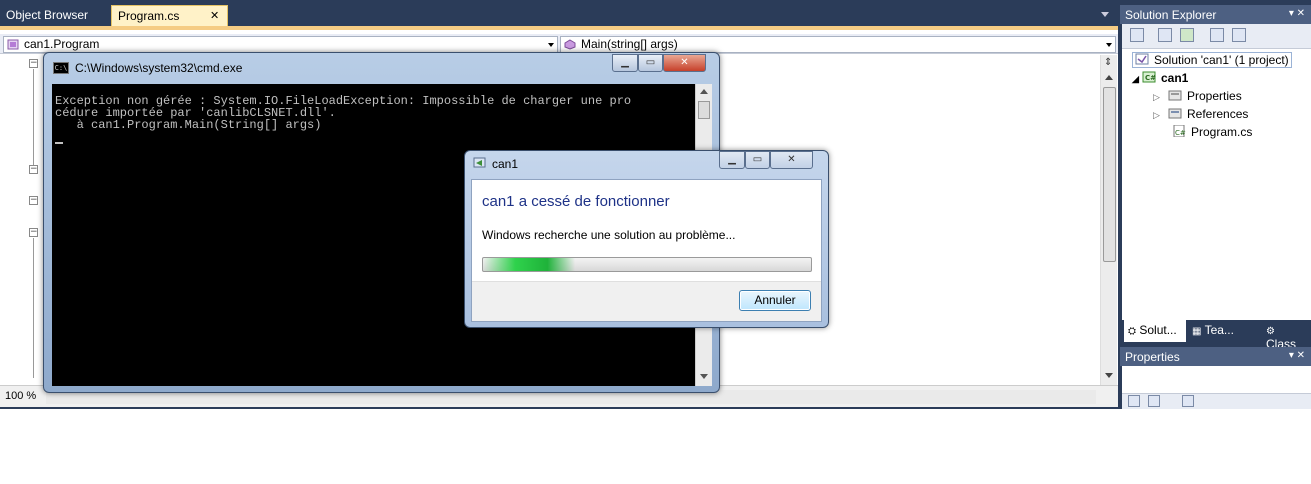 This screenshot has height=484, width=1311. I want to click on csharp-project-icon: C#, so click(1149, 77).